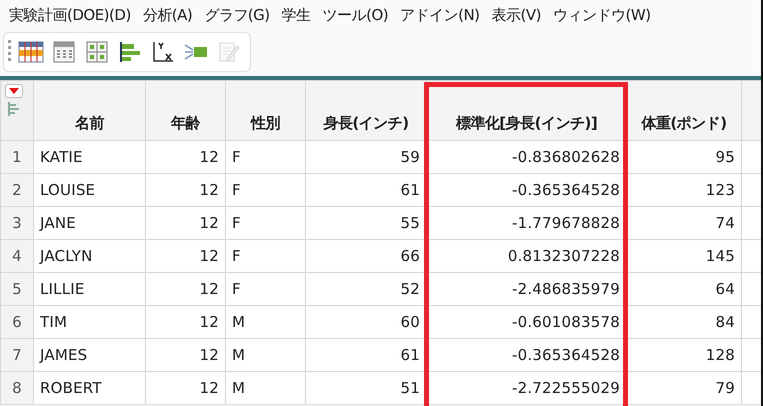 The image size is (763, 406). I want to click on menu-item: 実験計画(DOE)(D), so click(73, 15).